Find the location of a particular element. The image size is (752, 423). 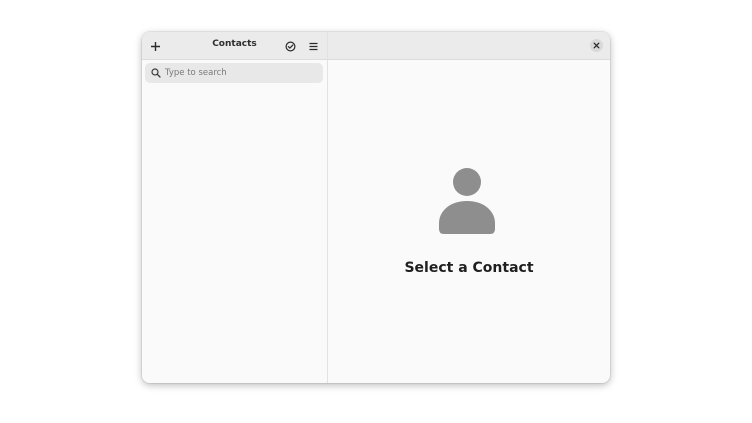

search-input is located at coordinates (240, 73).